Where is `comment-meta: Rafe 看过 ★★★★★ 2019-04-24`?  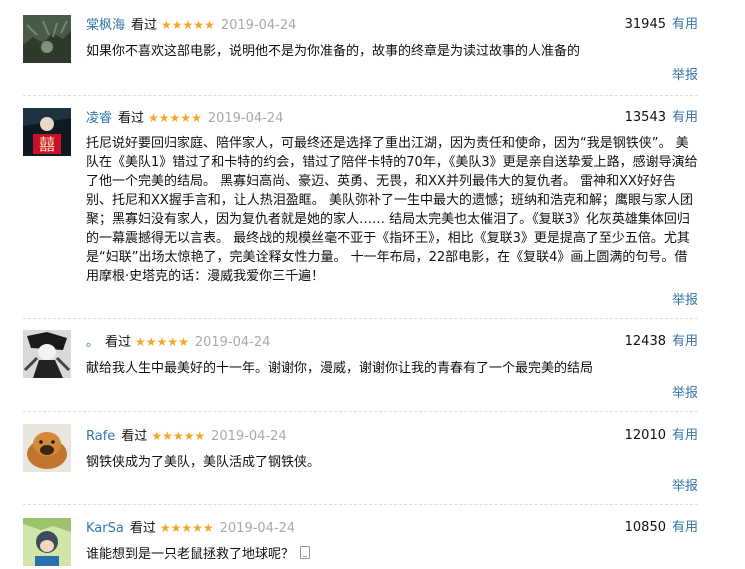
comment-meta: Rafe 看过 ★★★★★ 2019-04-24 is located at coordinates (186, 436).